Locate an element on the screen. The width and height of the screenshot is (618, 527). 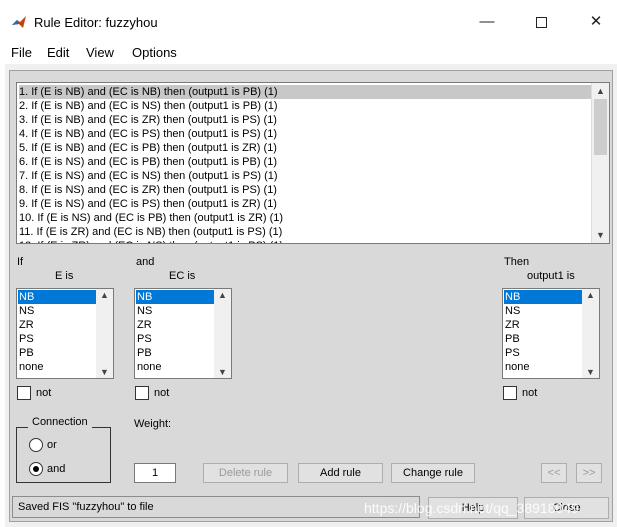
output-membership-list: NB NS ZR PB PS none ▲ ▼ is located at coordinates (551, 333).